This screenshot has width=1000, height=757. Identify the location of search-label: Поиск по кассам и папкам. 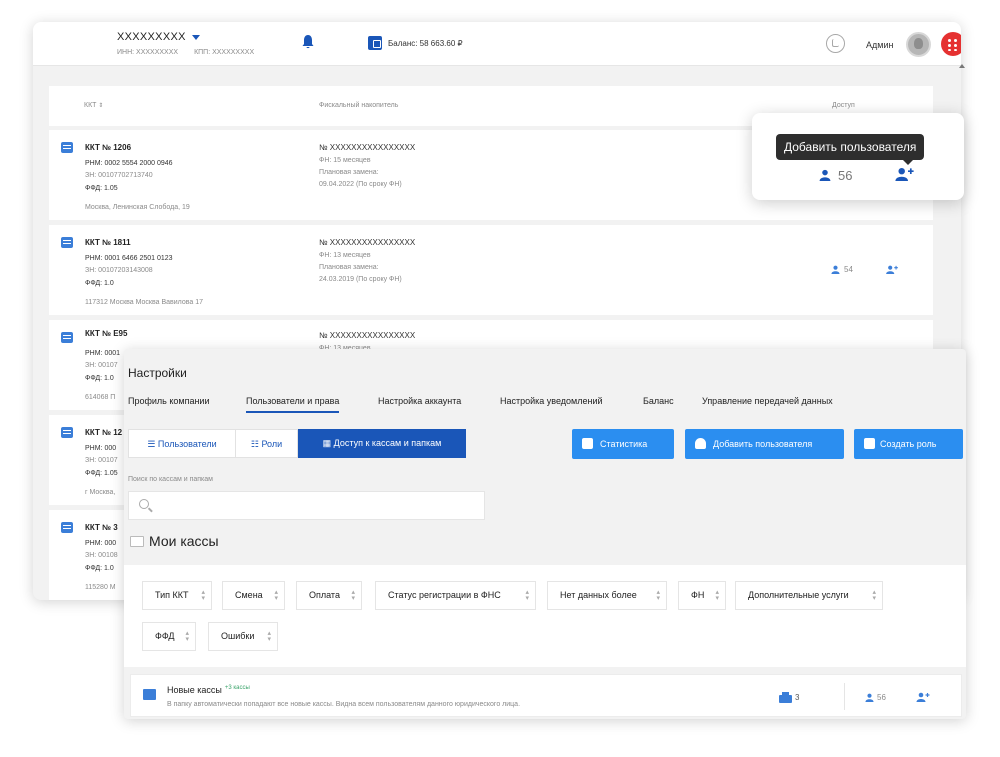
(170, 479).